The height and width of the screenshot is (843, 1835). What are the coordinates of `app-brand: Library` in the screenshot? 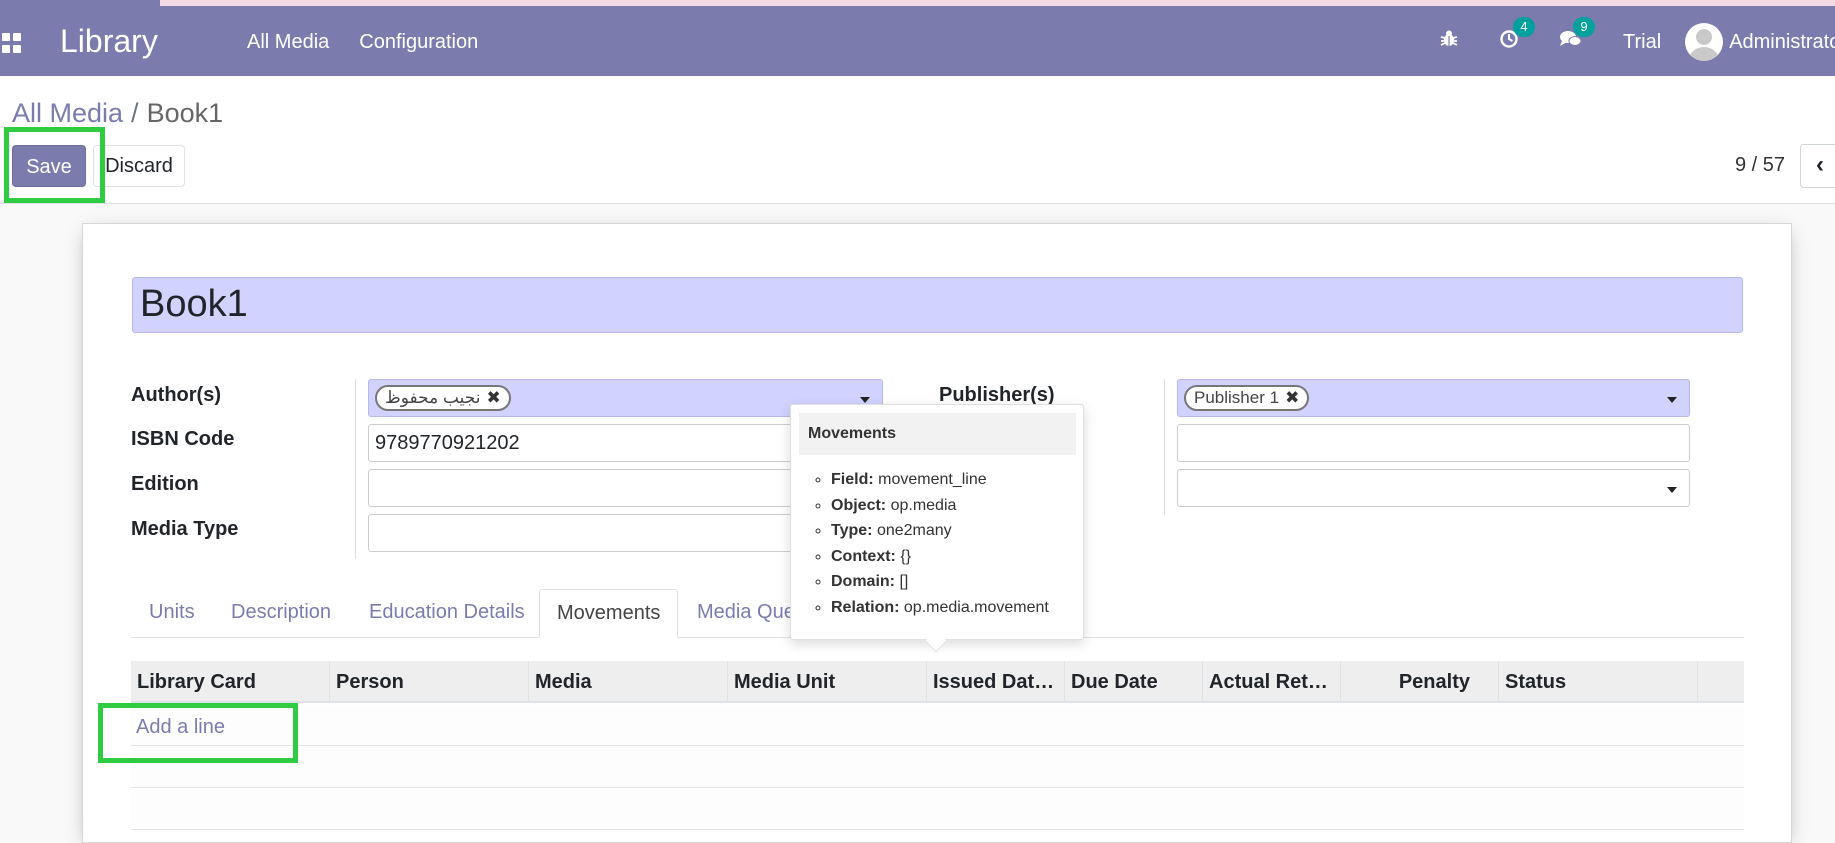 It's located at (109, 41).